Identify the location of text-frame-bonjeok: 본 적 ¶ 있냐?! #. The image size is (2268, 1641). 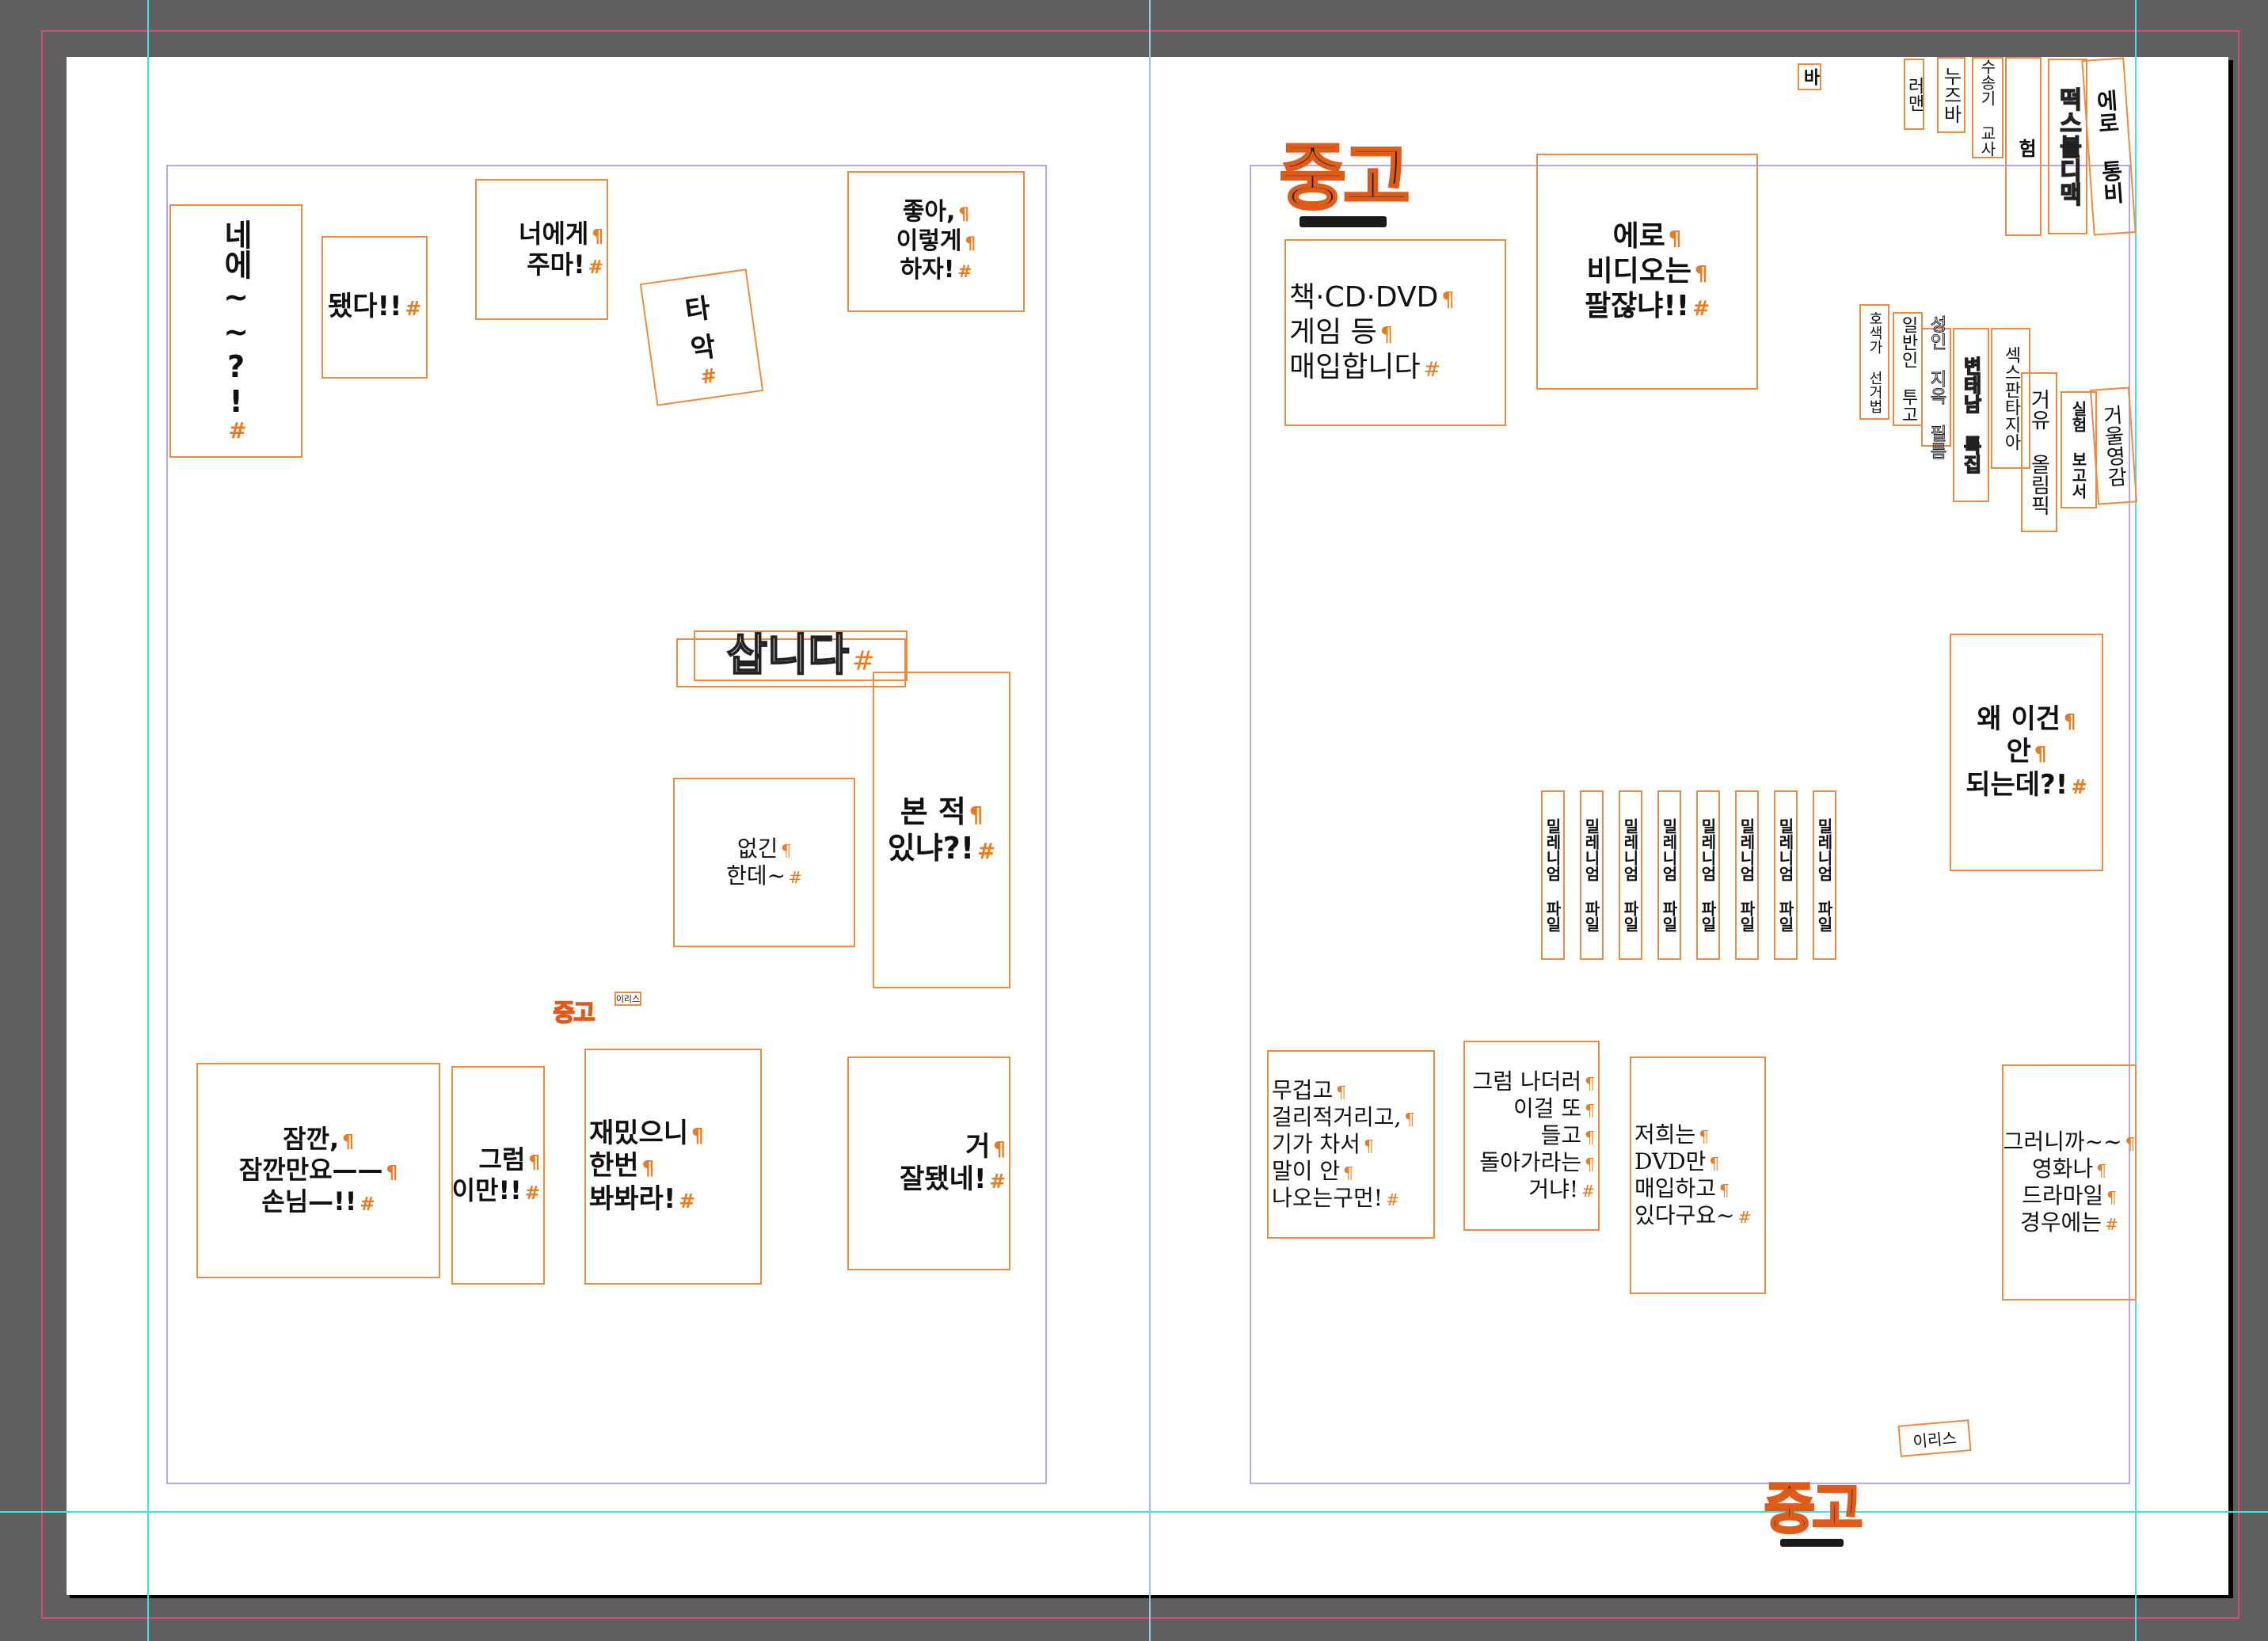
(942, 830).